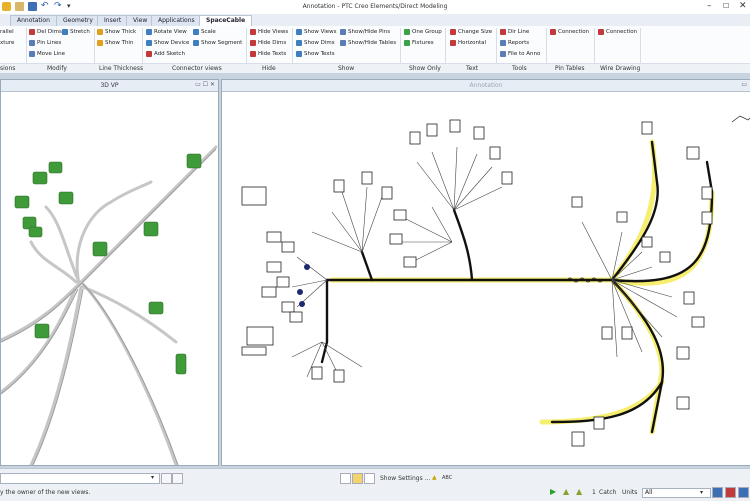  Describe the element at coordinates (196, 32) in the screenshot. I see `scale-icon` at that location.